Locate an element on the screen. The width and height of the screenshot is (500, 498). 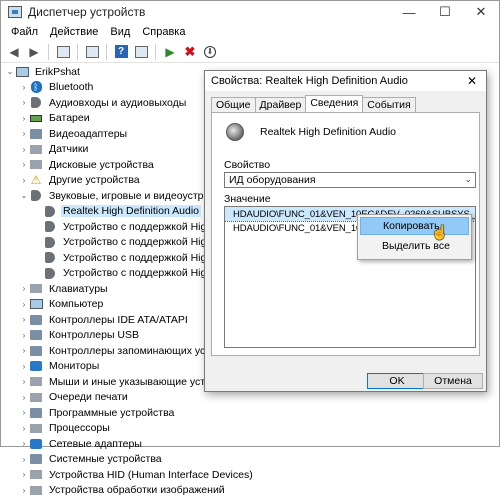
menu-file: Файл is located at coordinates (24, 32).